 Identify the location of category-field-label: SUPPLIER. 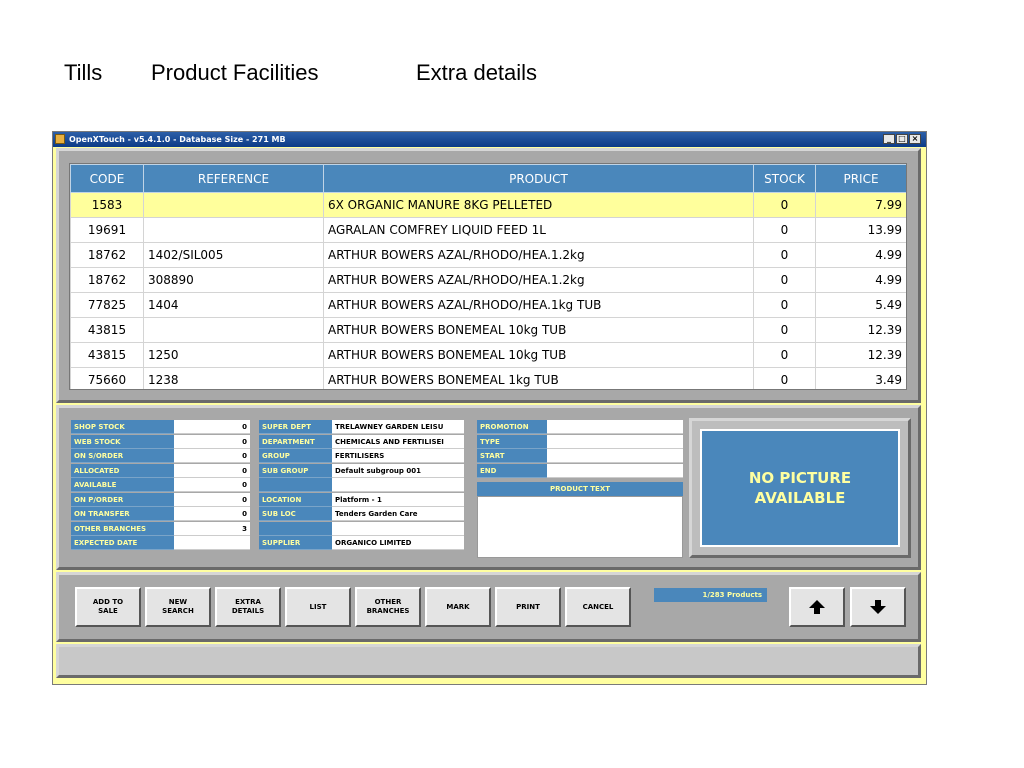
(295, 543).